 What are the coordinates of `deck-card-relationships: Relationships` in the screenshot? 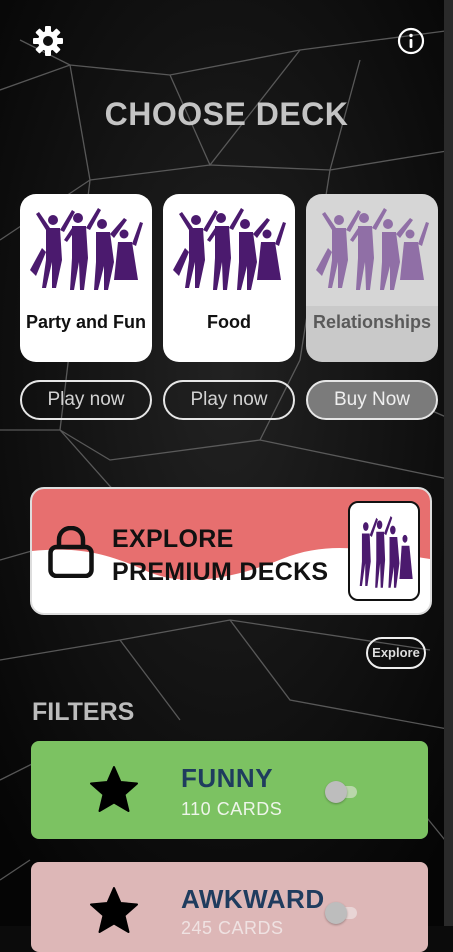 It's located at (372, 278).